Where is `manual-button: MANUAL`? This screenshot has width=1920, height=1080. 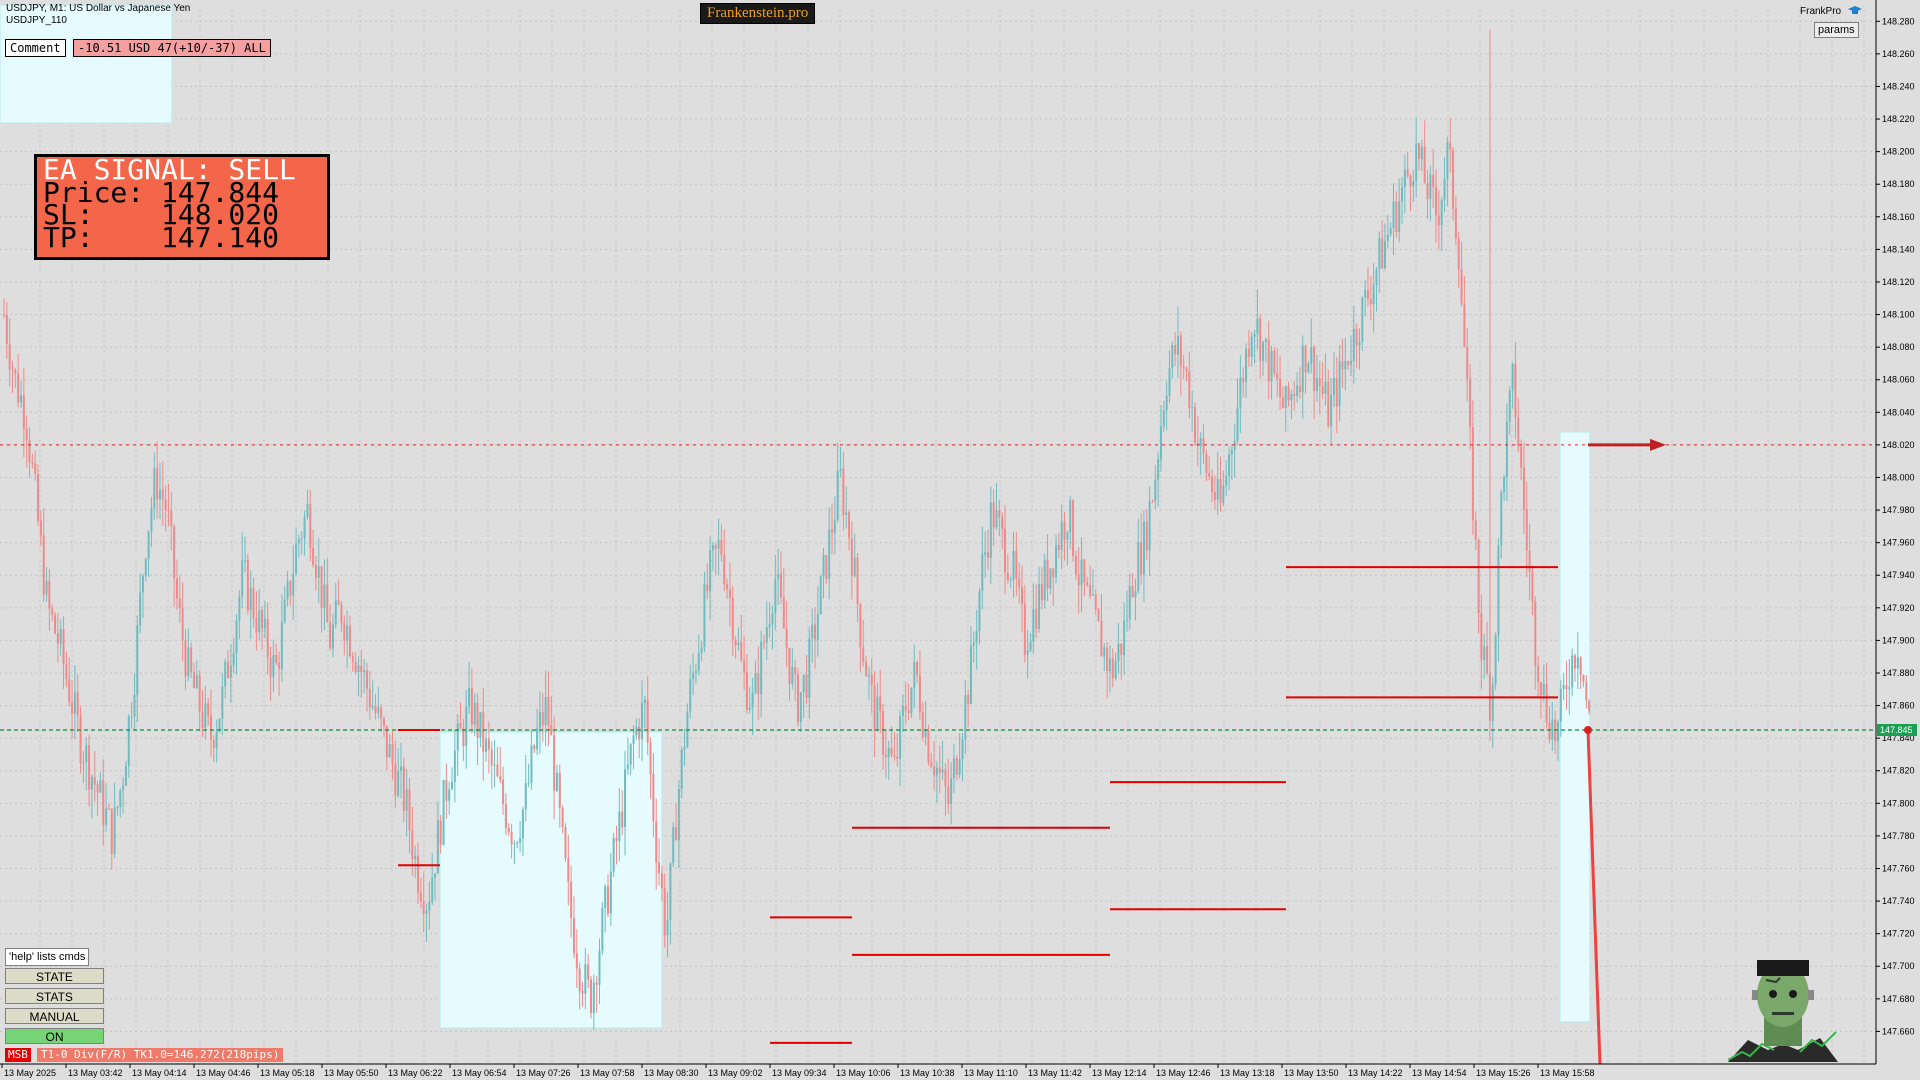
manual-button: MANUAL is located at coordinates (54, 1016).